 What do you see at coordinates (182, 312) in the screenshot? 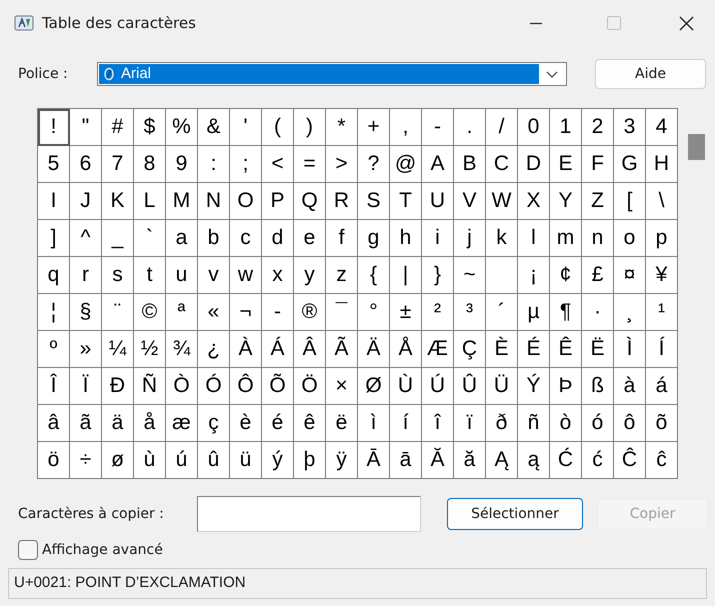
I see `character-cell: ª` at bounding box center [182, 312].